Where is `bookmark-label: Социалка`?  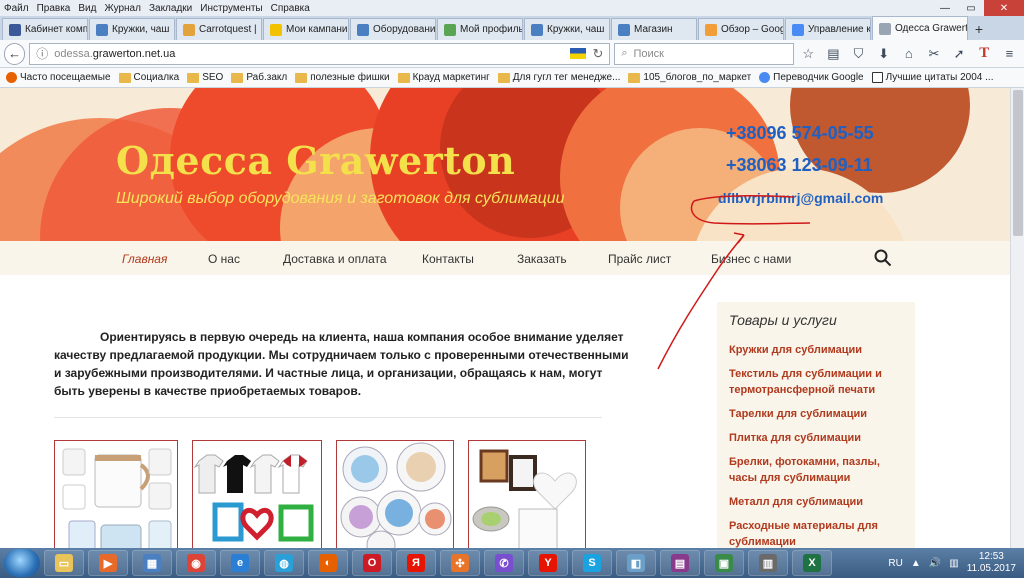
bookmark-label: Социалка is located at coordinates (156, 77).